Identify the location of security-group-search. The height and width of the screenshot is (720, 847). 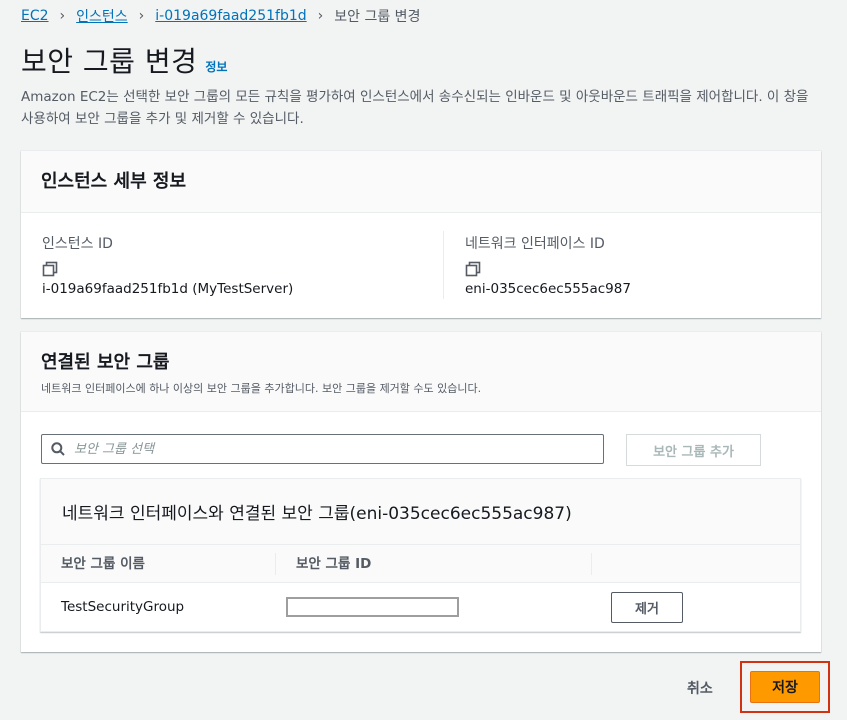
(322, 449).